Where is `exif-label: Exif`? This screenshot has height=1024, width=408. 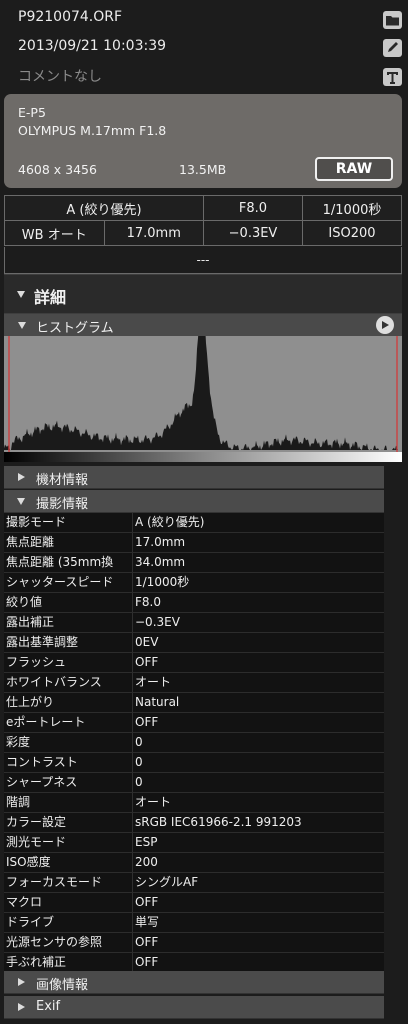
exif-label: Exif is located at coordinates (48, 1006).